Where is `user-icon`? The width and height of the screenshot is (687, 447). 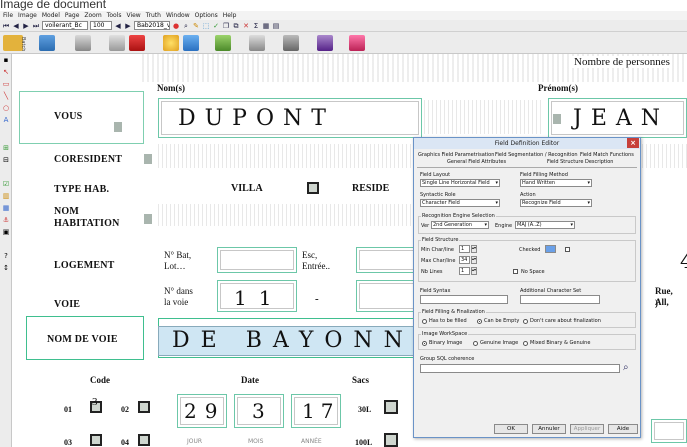 user-icon is located at coordinates (357, 42).